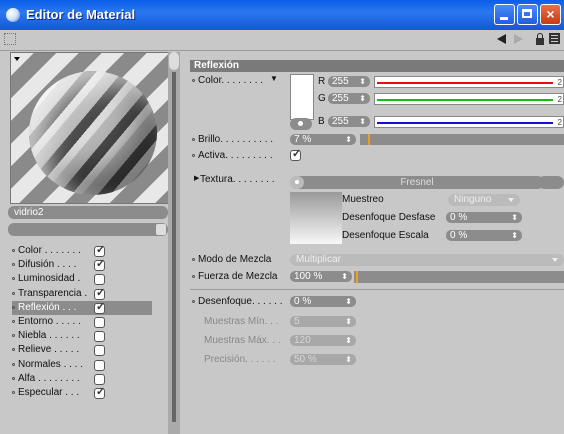  What do you see at coordinates (47, 265) in the screenshot?
I see `channel-label: Difusión . . . .` at bounding box center [47, 265].